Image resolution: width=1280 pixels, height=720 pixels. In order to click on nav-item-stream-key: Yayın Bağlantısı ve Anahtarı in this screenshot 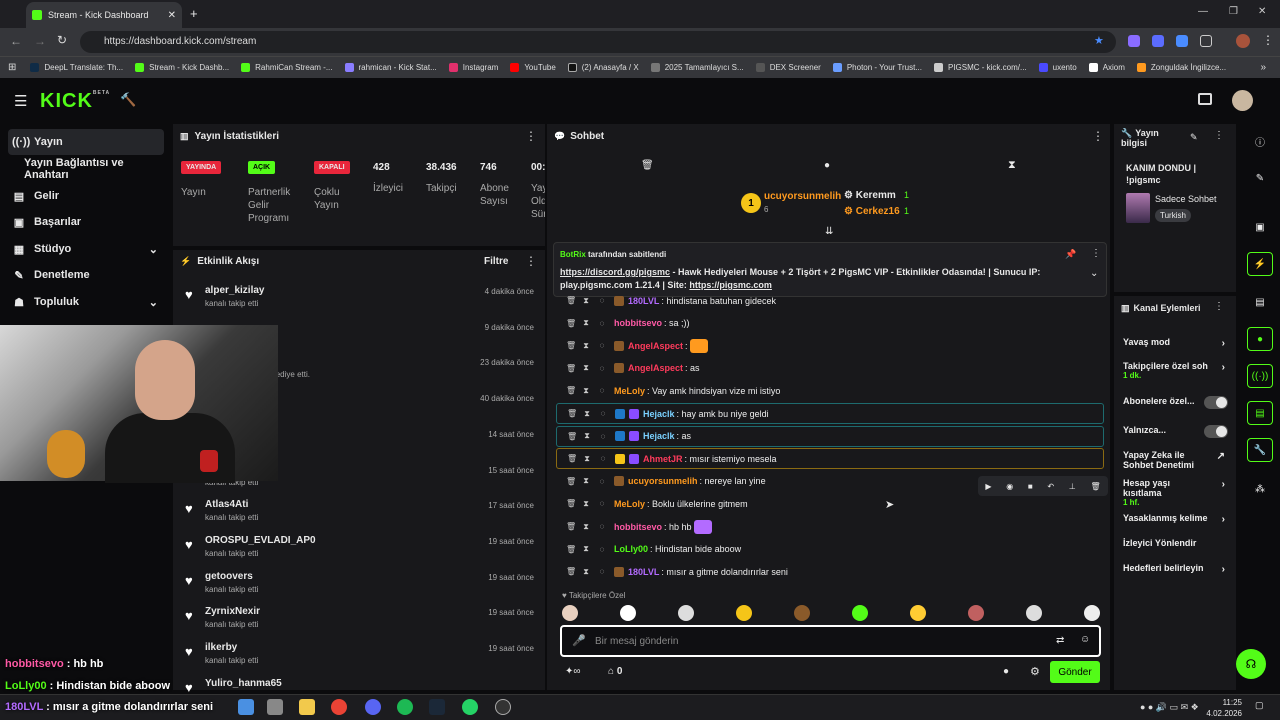, I will do `click(86, 169)`.